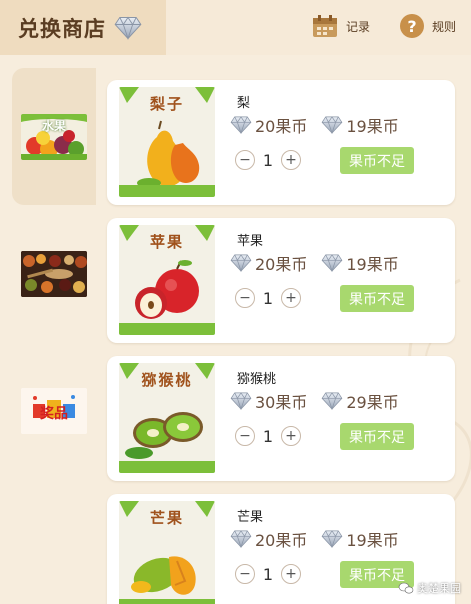 The image size is (471, 604). I want to click on category-gifts: 奖品, so click(54, 410).